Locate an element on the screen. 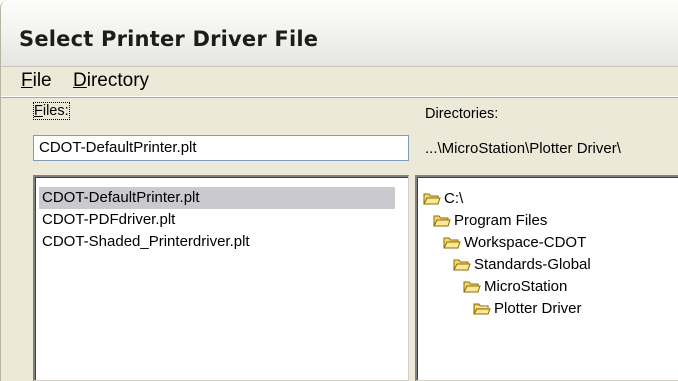 The width and height of the screenshot is (678, 381). directory-item-label: Program Files is located at coordinates (501, 220).